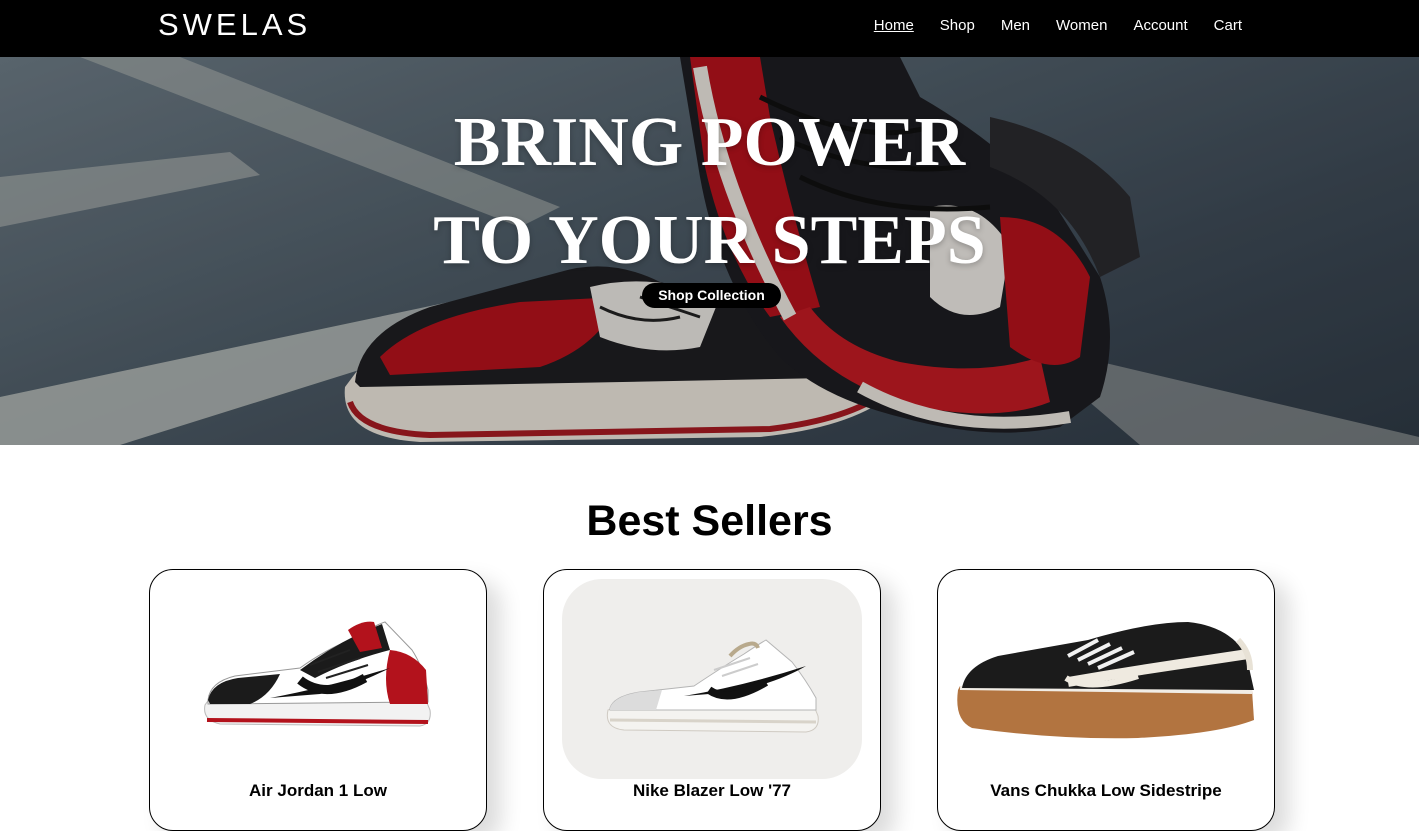 This screenshot has width=1419, height=831. What do you see at coordinates (709, 240) in the screenshot?
I see `hero-title-line2: TO YOUR STEPS` at bounding box center [709, 240].